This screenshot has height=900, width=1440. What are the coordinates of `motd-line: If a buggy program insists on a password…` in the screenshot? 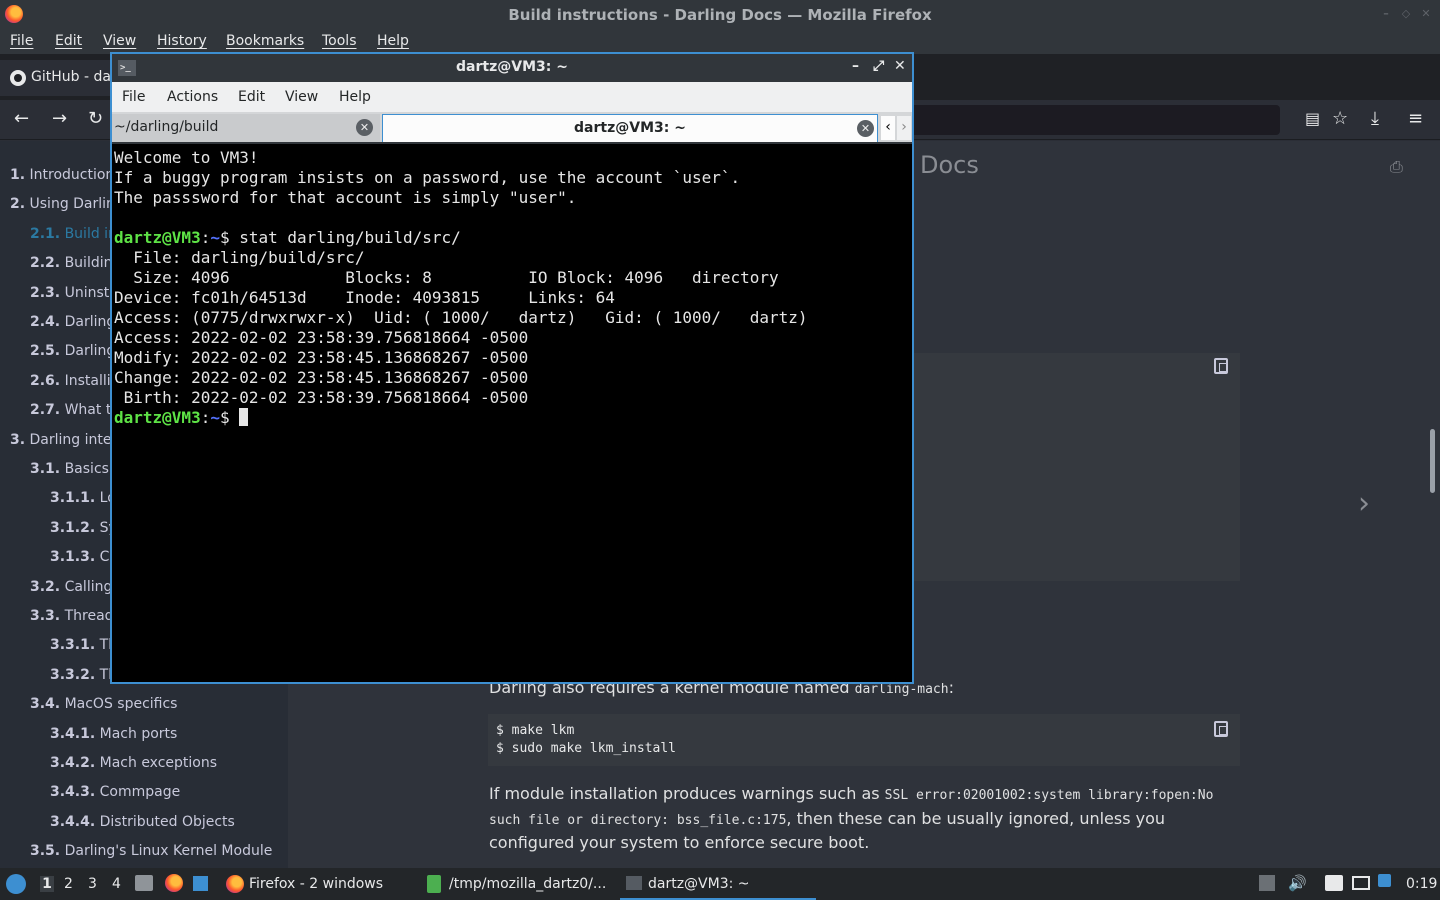 It's located at (427, 177).